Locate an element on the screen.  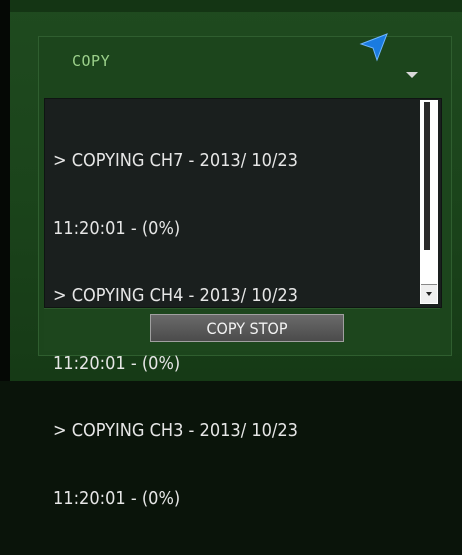
scroll-down-icon is located at coordinates (429, 293).